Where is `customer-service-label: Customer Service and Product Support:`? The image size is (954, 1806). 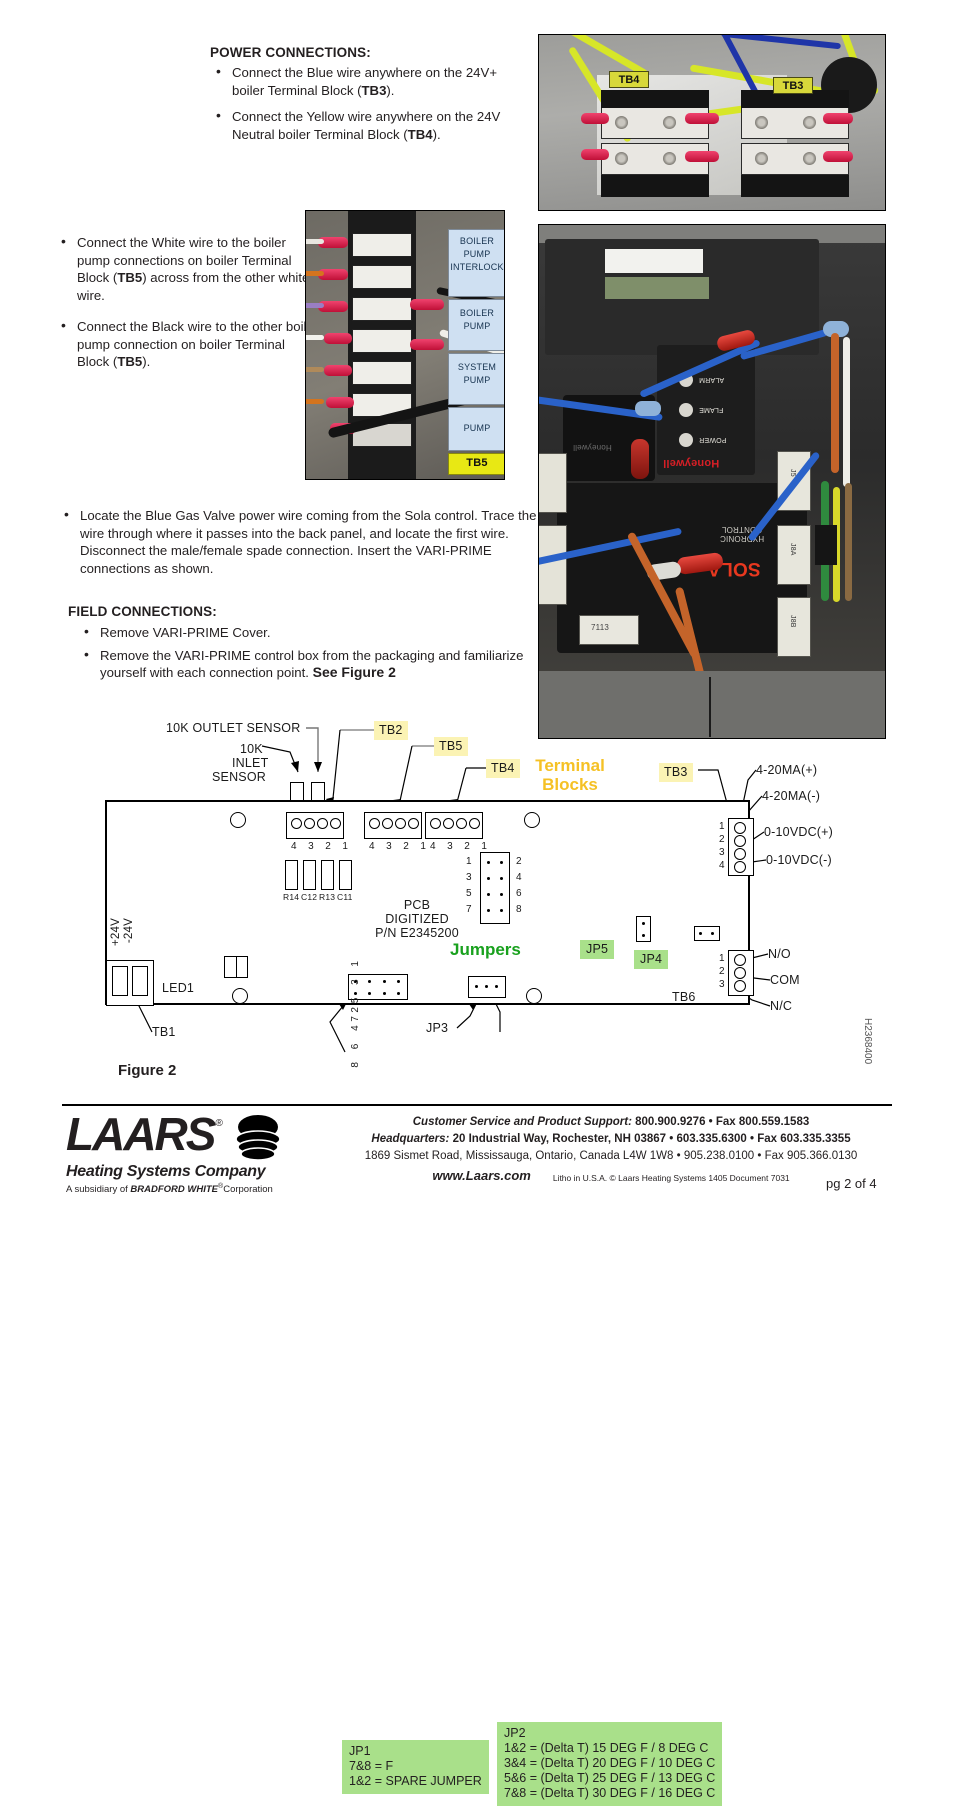
customer-service-label: Customer Service and Product Support: is located at coordinates (522, 1122).